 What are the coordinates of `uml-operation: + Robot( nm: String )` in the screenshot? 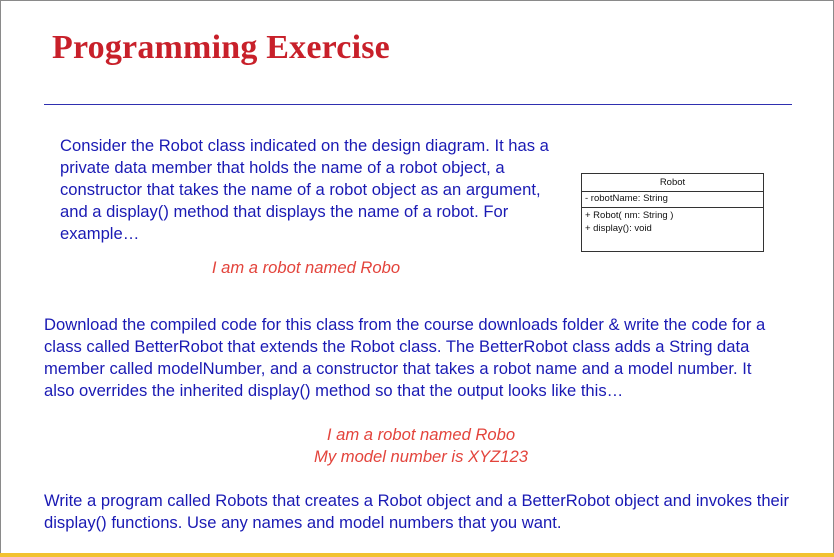 It's located at (629, 215).